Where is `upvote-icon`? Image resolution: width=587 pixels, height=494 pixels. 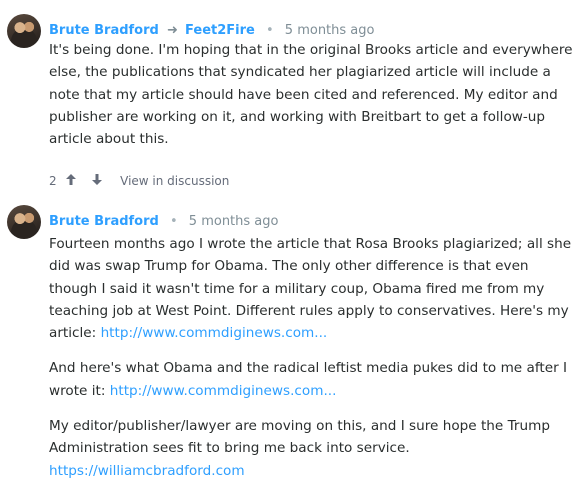
upvote-icon is located at coordinates (71, 181).